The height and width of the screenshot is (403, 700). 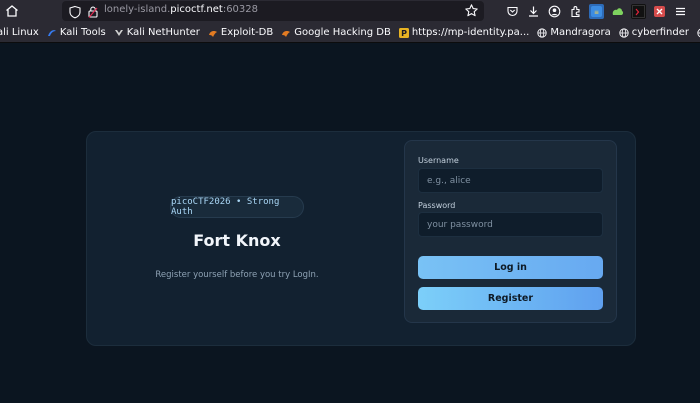 I want to click on login-form: Username Password Log in Register, so click(x=510, y=231).